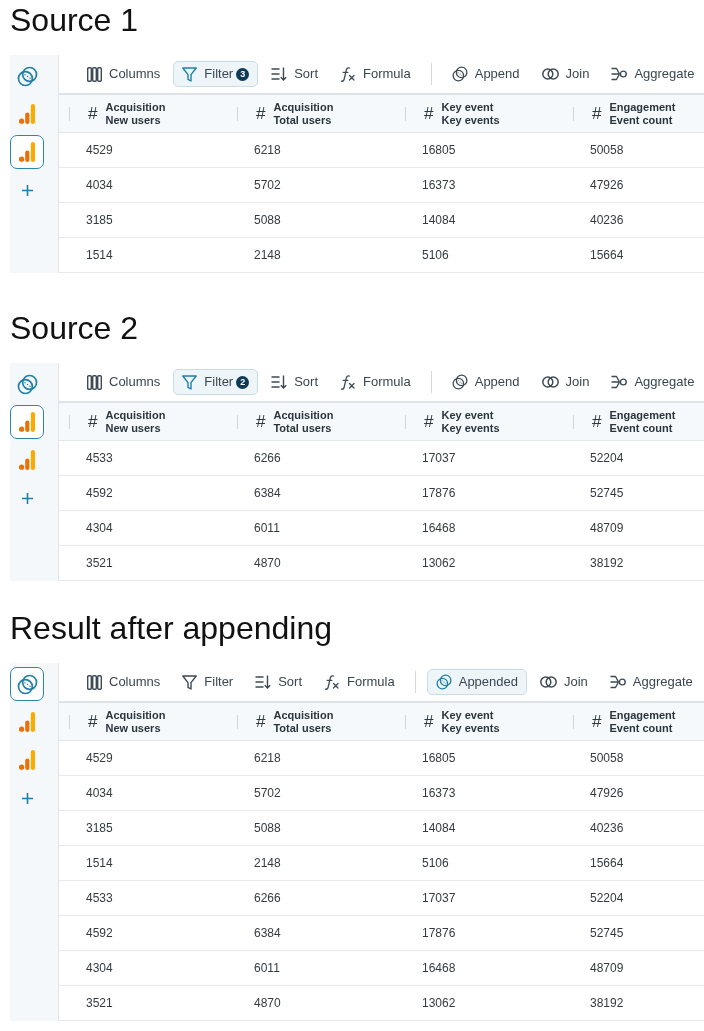 The width and height of the screenshot is (704, 1031). Describe the element at coordinates (263, 682) in the screenshot. I see `sort-icon` at that location.